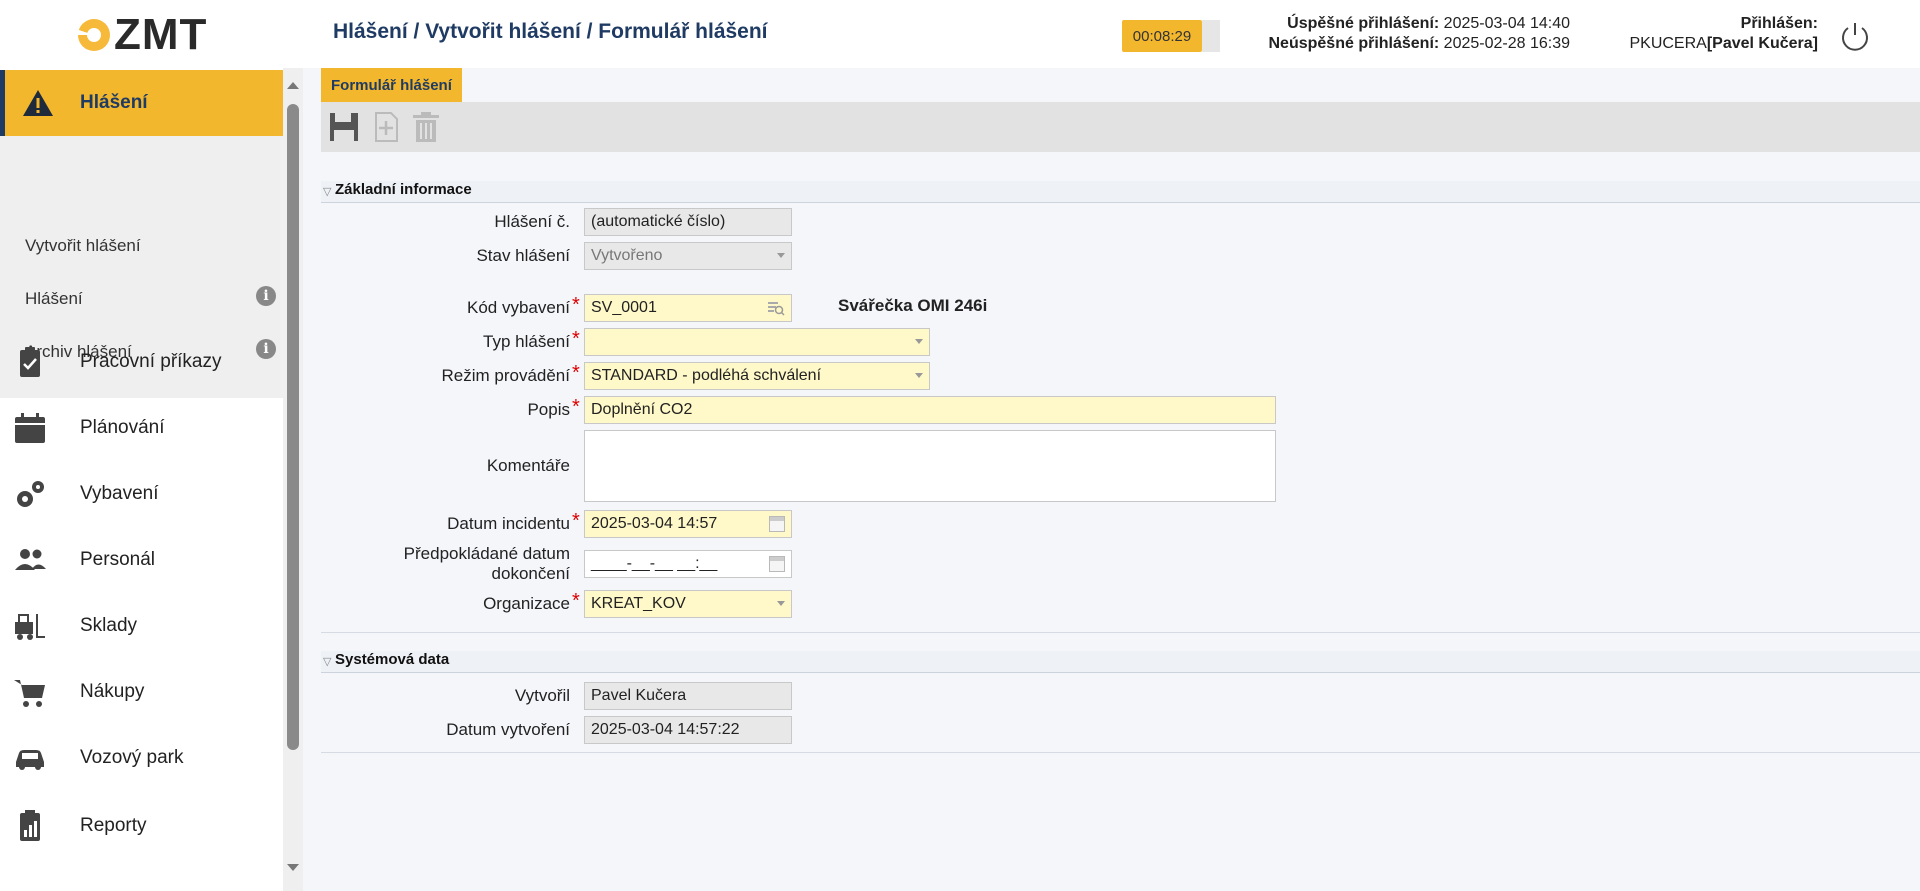  I want to click on incident-date-value: 2025-03-04 14:57, so click(654, 523).